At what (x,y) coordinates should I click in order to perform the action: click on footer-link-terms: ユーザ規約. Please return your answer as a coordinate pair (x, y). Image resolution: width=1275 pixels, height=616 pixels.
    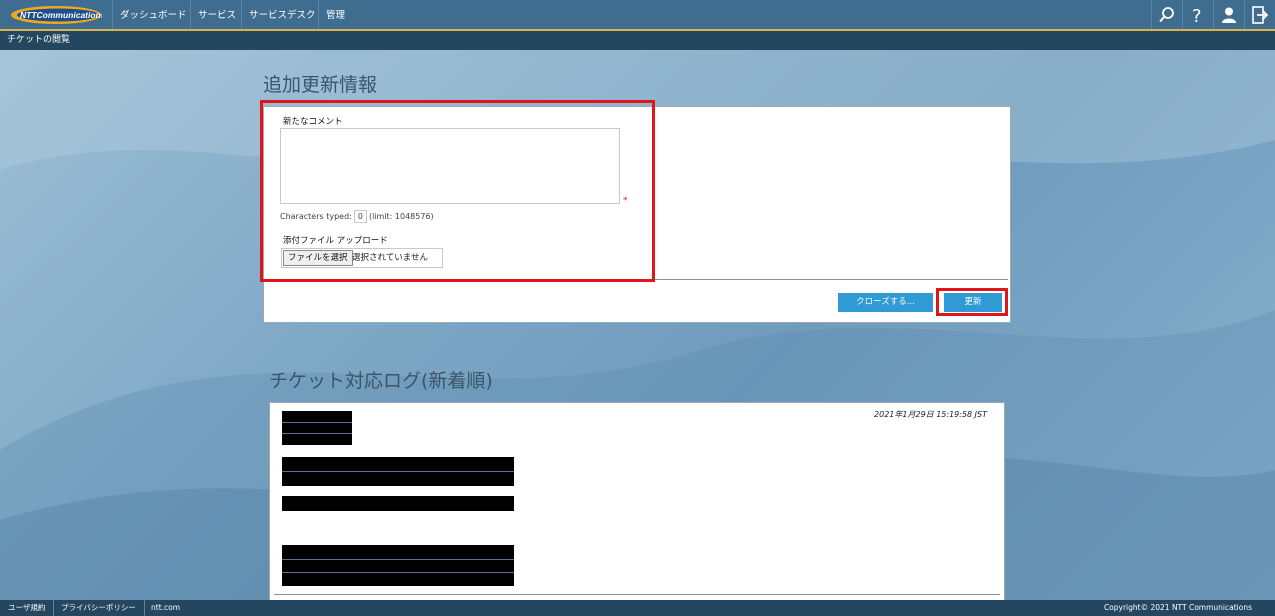
    Looking at the image, I should click on (27, 608).